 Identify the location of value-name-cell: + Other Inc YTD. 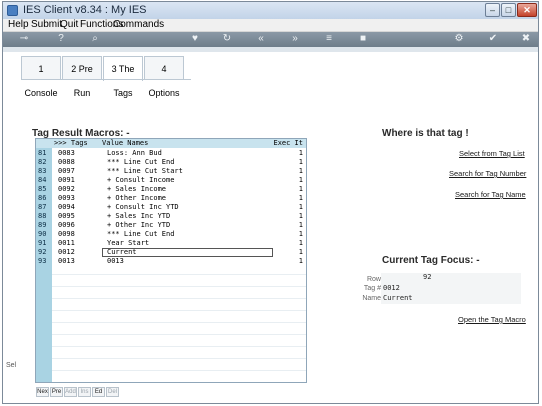
(139, 225).